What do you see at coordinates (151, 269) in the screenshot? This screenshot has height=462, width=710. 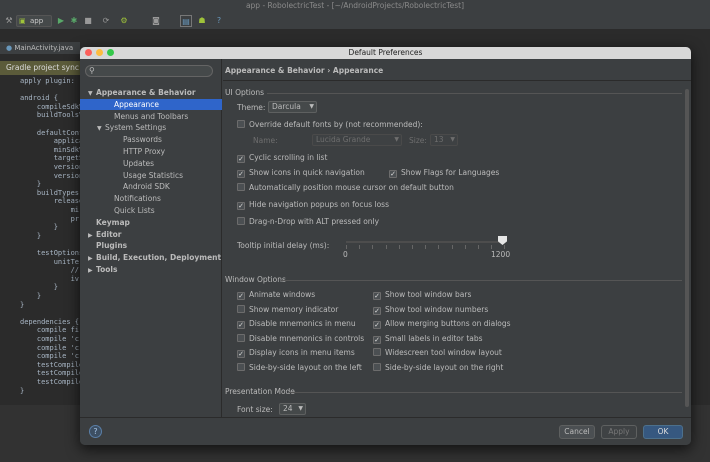 I see `settings-tree-item: ▶ Tools` at bounding box center [151, 269].